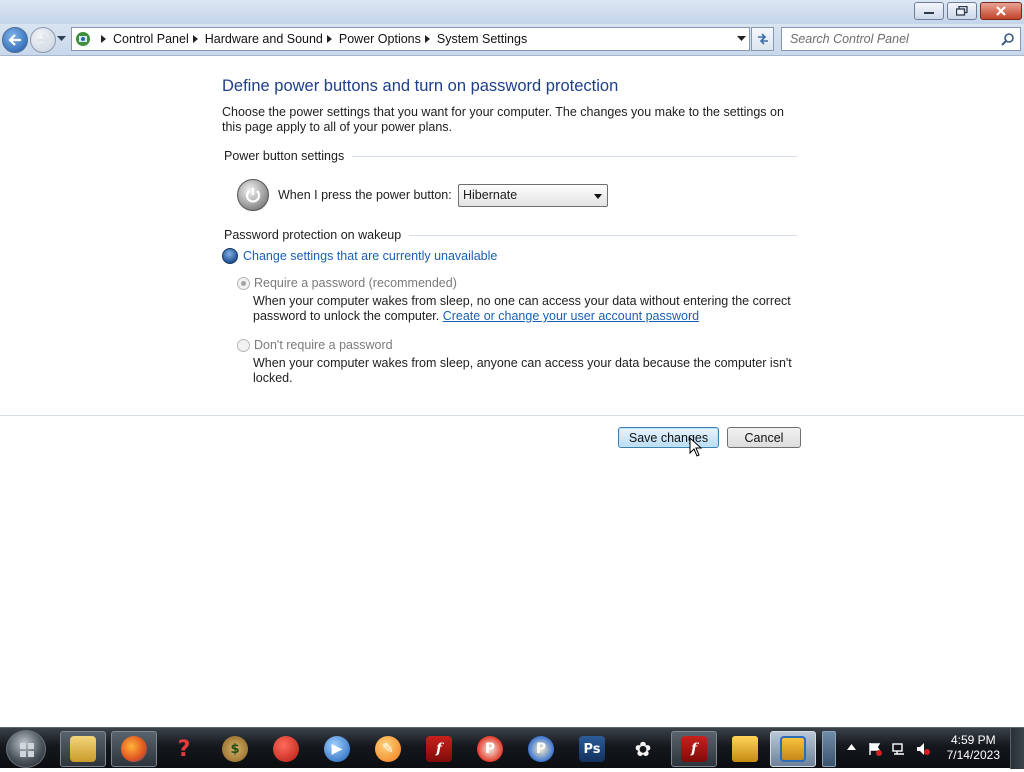 The width and height of the screenshot is (1024, 772). I want to click on scroll-icon, so click(745, 749).